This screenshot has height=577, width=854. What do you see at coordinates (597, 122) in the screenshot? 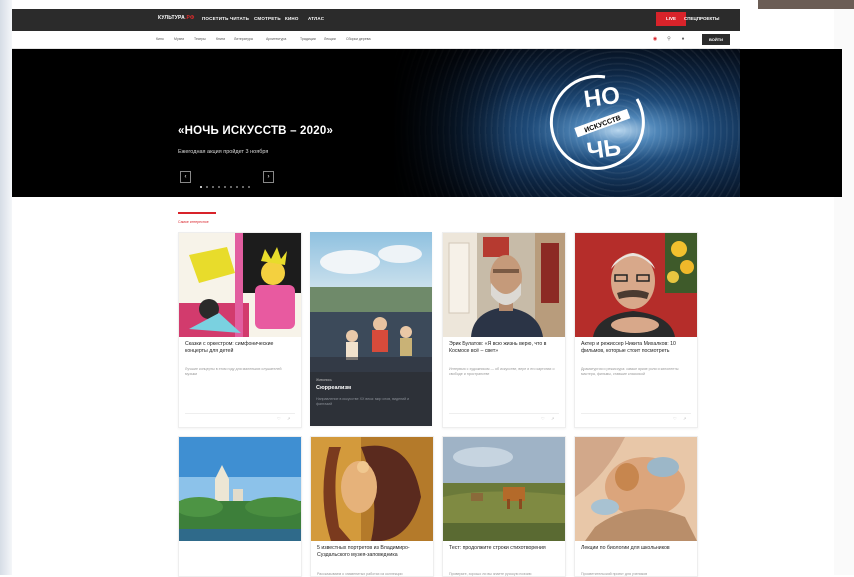
I see `night-of-arts-logo: НО ИСКУССТВ ЧЬ` at bounding box center [597, 122].